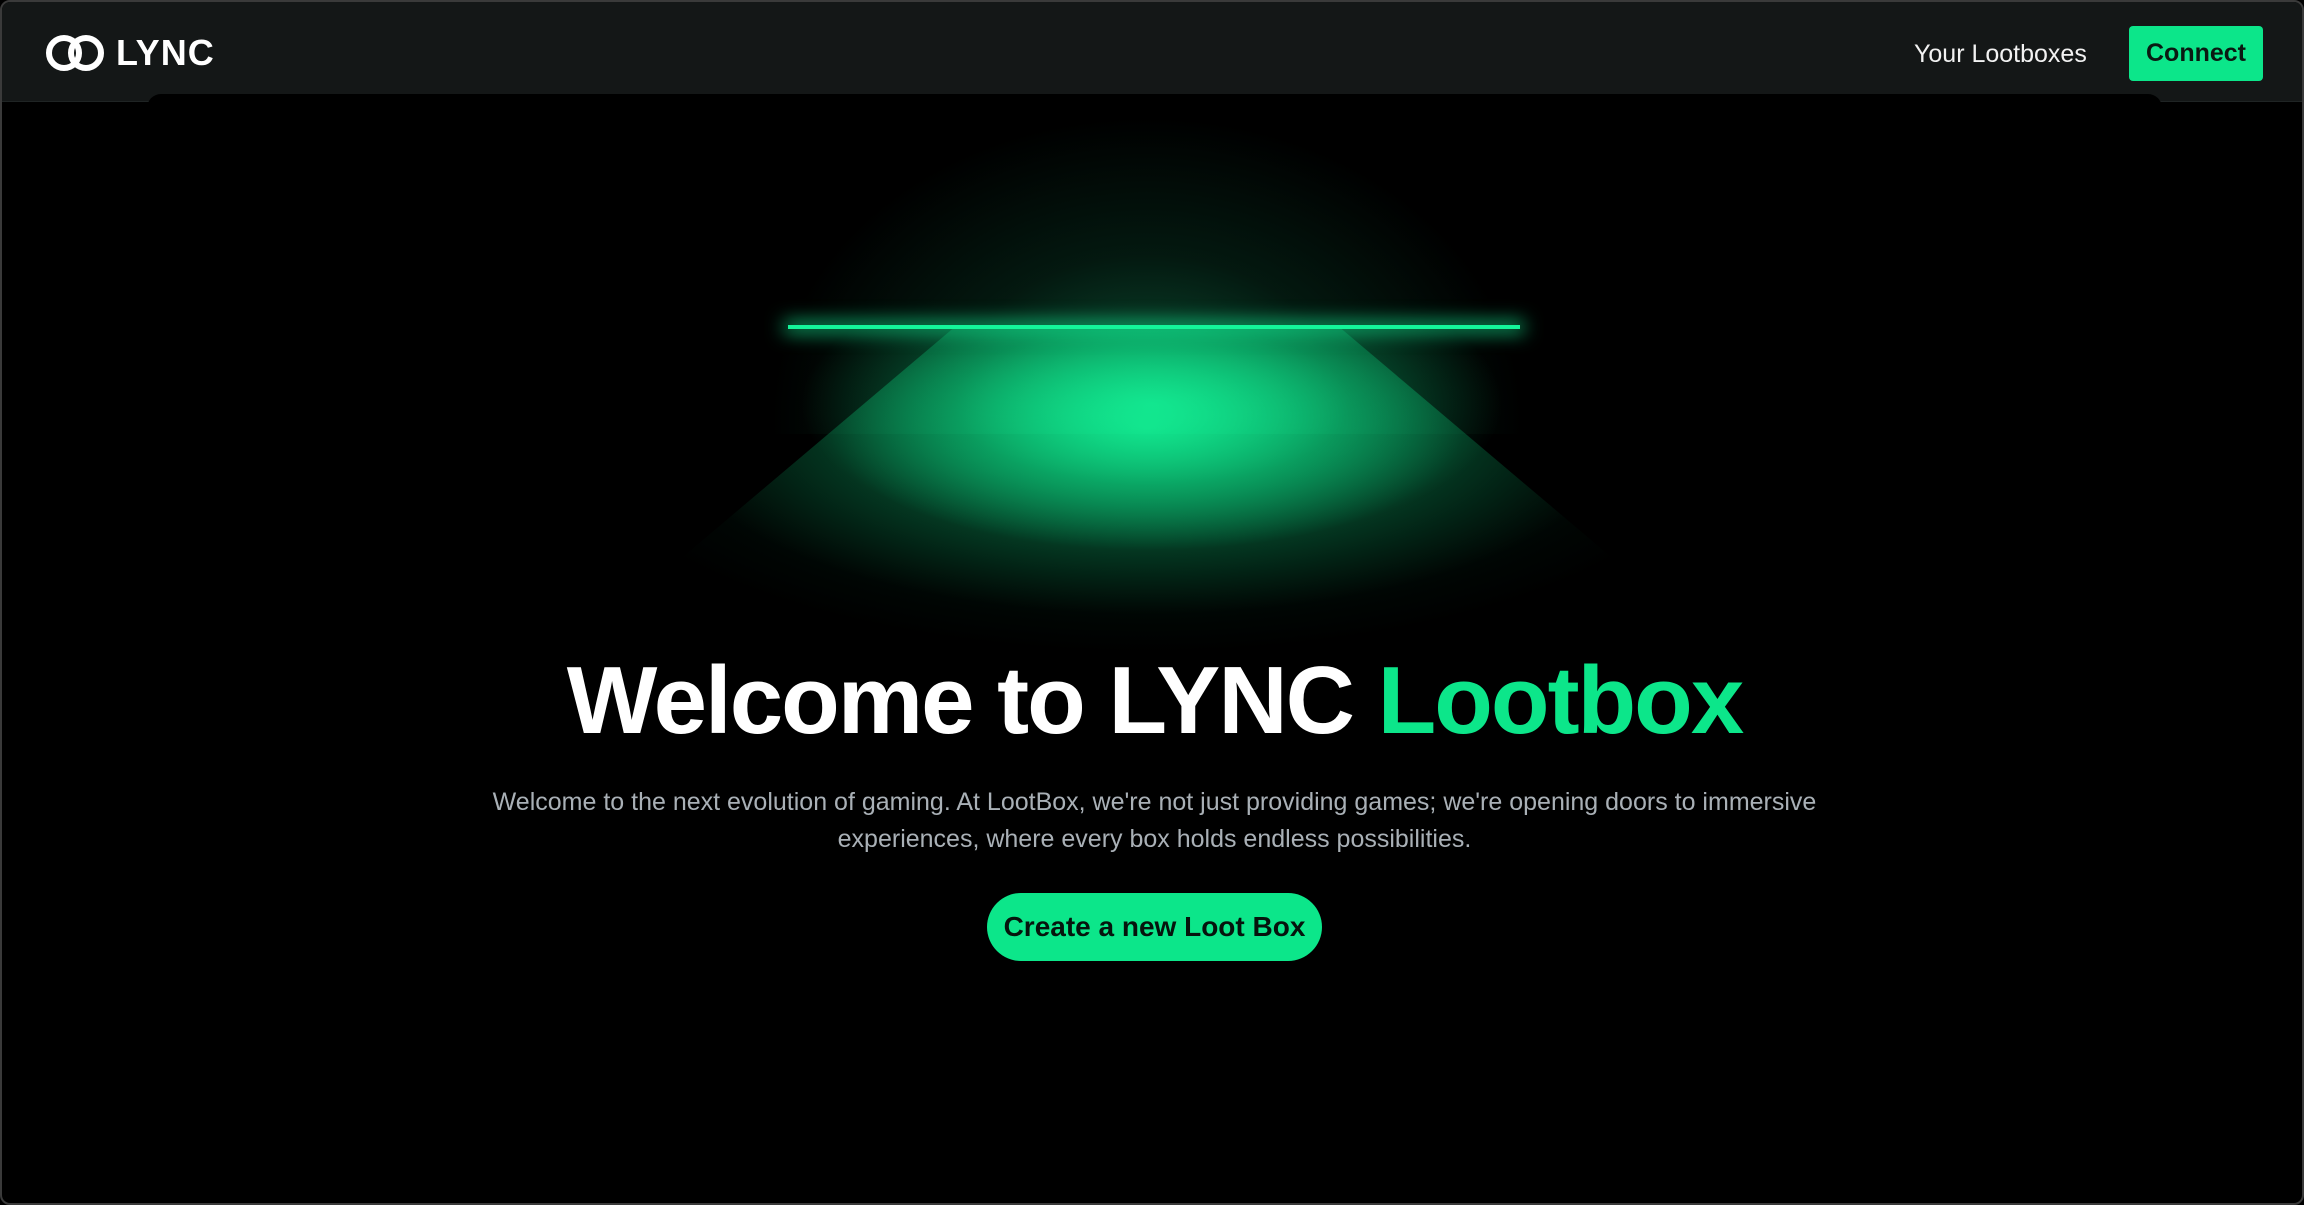 This screenshot has height=1205, width=2304. Describe the element at coordinates (2196, 53) in the screenshot. I see `connect-button: Connect` at that location.